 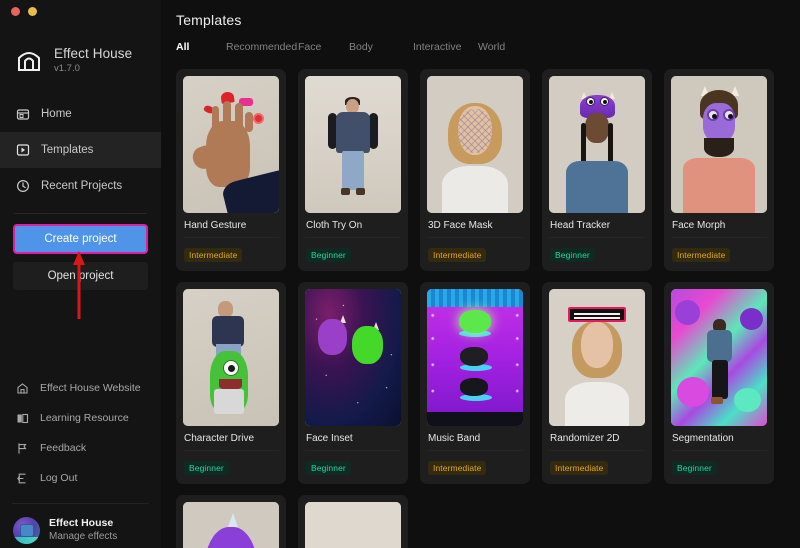 What do you see at coordinates (15, 11) in the screenshot?
I see `close-window-button` at bounding box center [15, 11].